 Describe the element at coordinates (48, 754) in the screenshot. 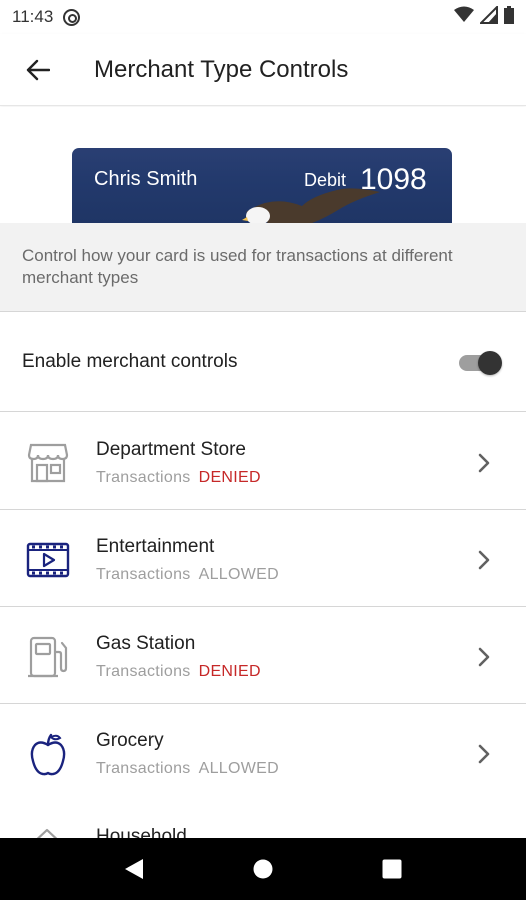

I see `apple-icon` at that location.